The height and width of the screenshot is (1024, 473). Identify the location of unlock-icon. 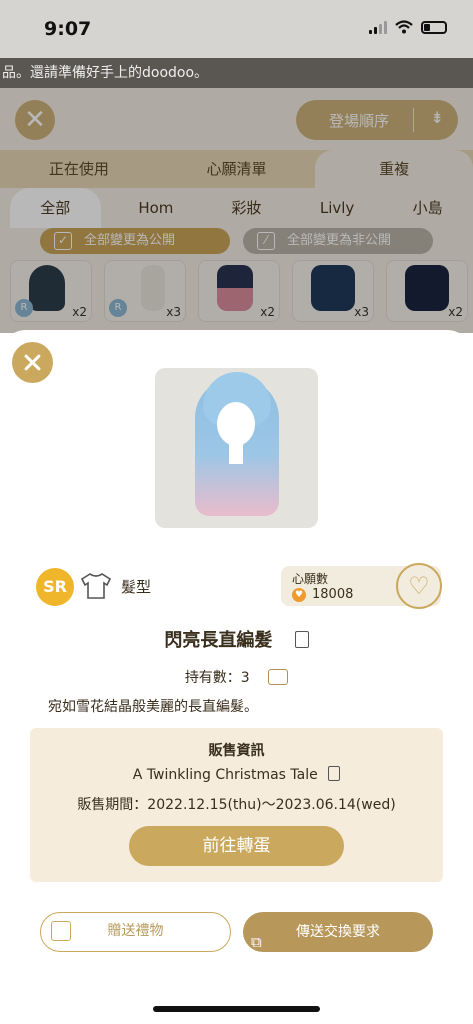
(278, 677).